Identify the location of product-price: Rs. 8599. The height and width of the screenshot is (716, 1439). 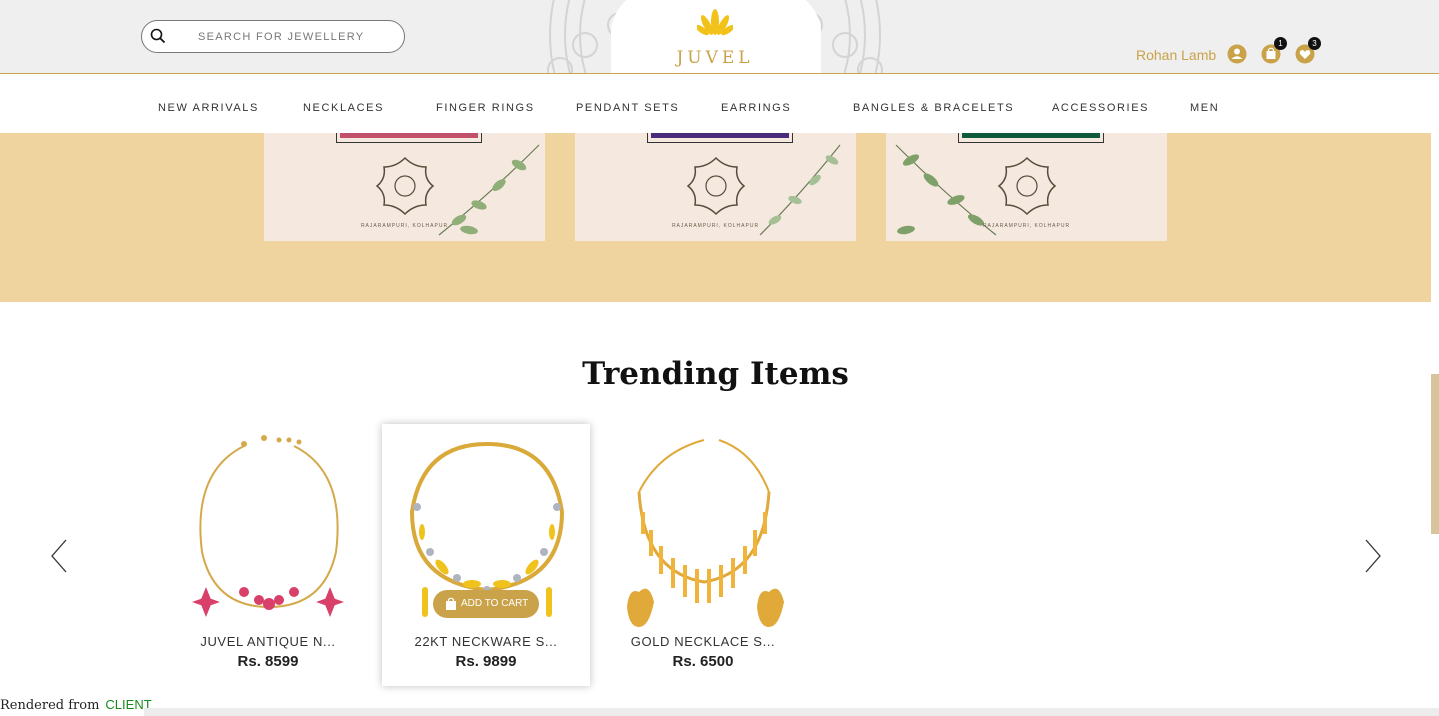
(268, 661).